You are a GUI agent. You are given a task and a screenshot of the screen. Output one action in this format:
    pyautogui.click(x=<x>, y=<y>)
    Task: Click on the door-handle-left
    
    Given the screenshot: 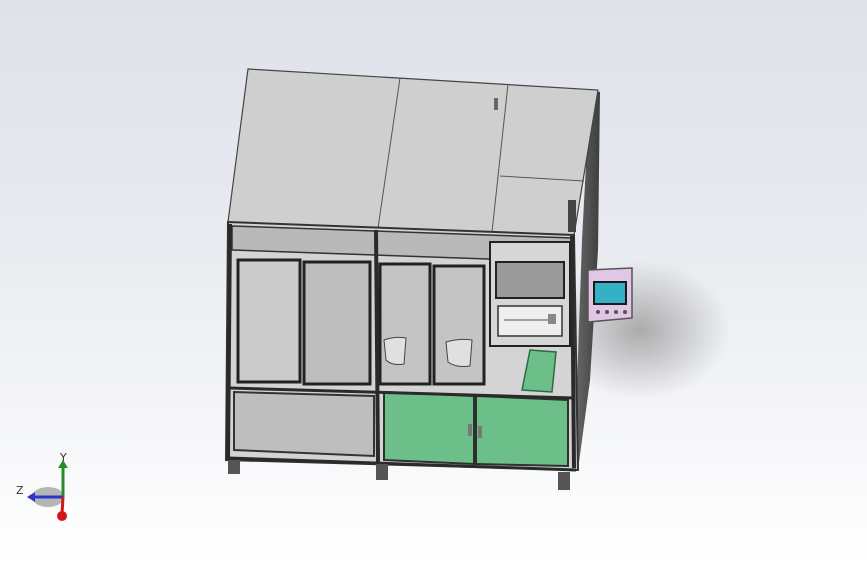 What is the action you would take?
    pyautogui.click(x=470, y=430)
    